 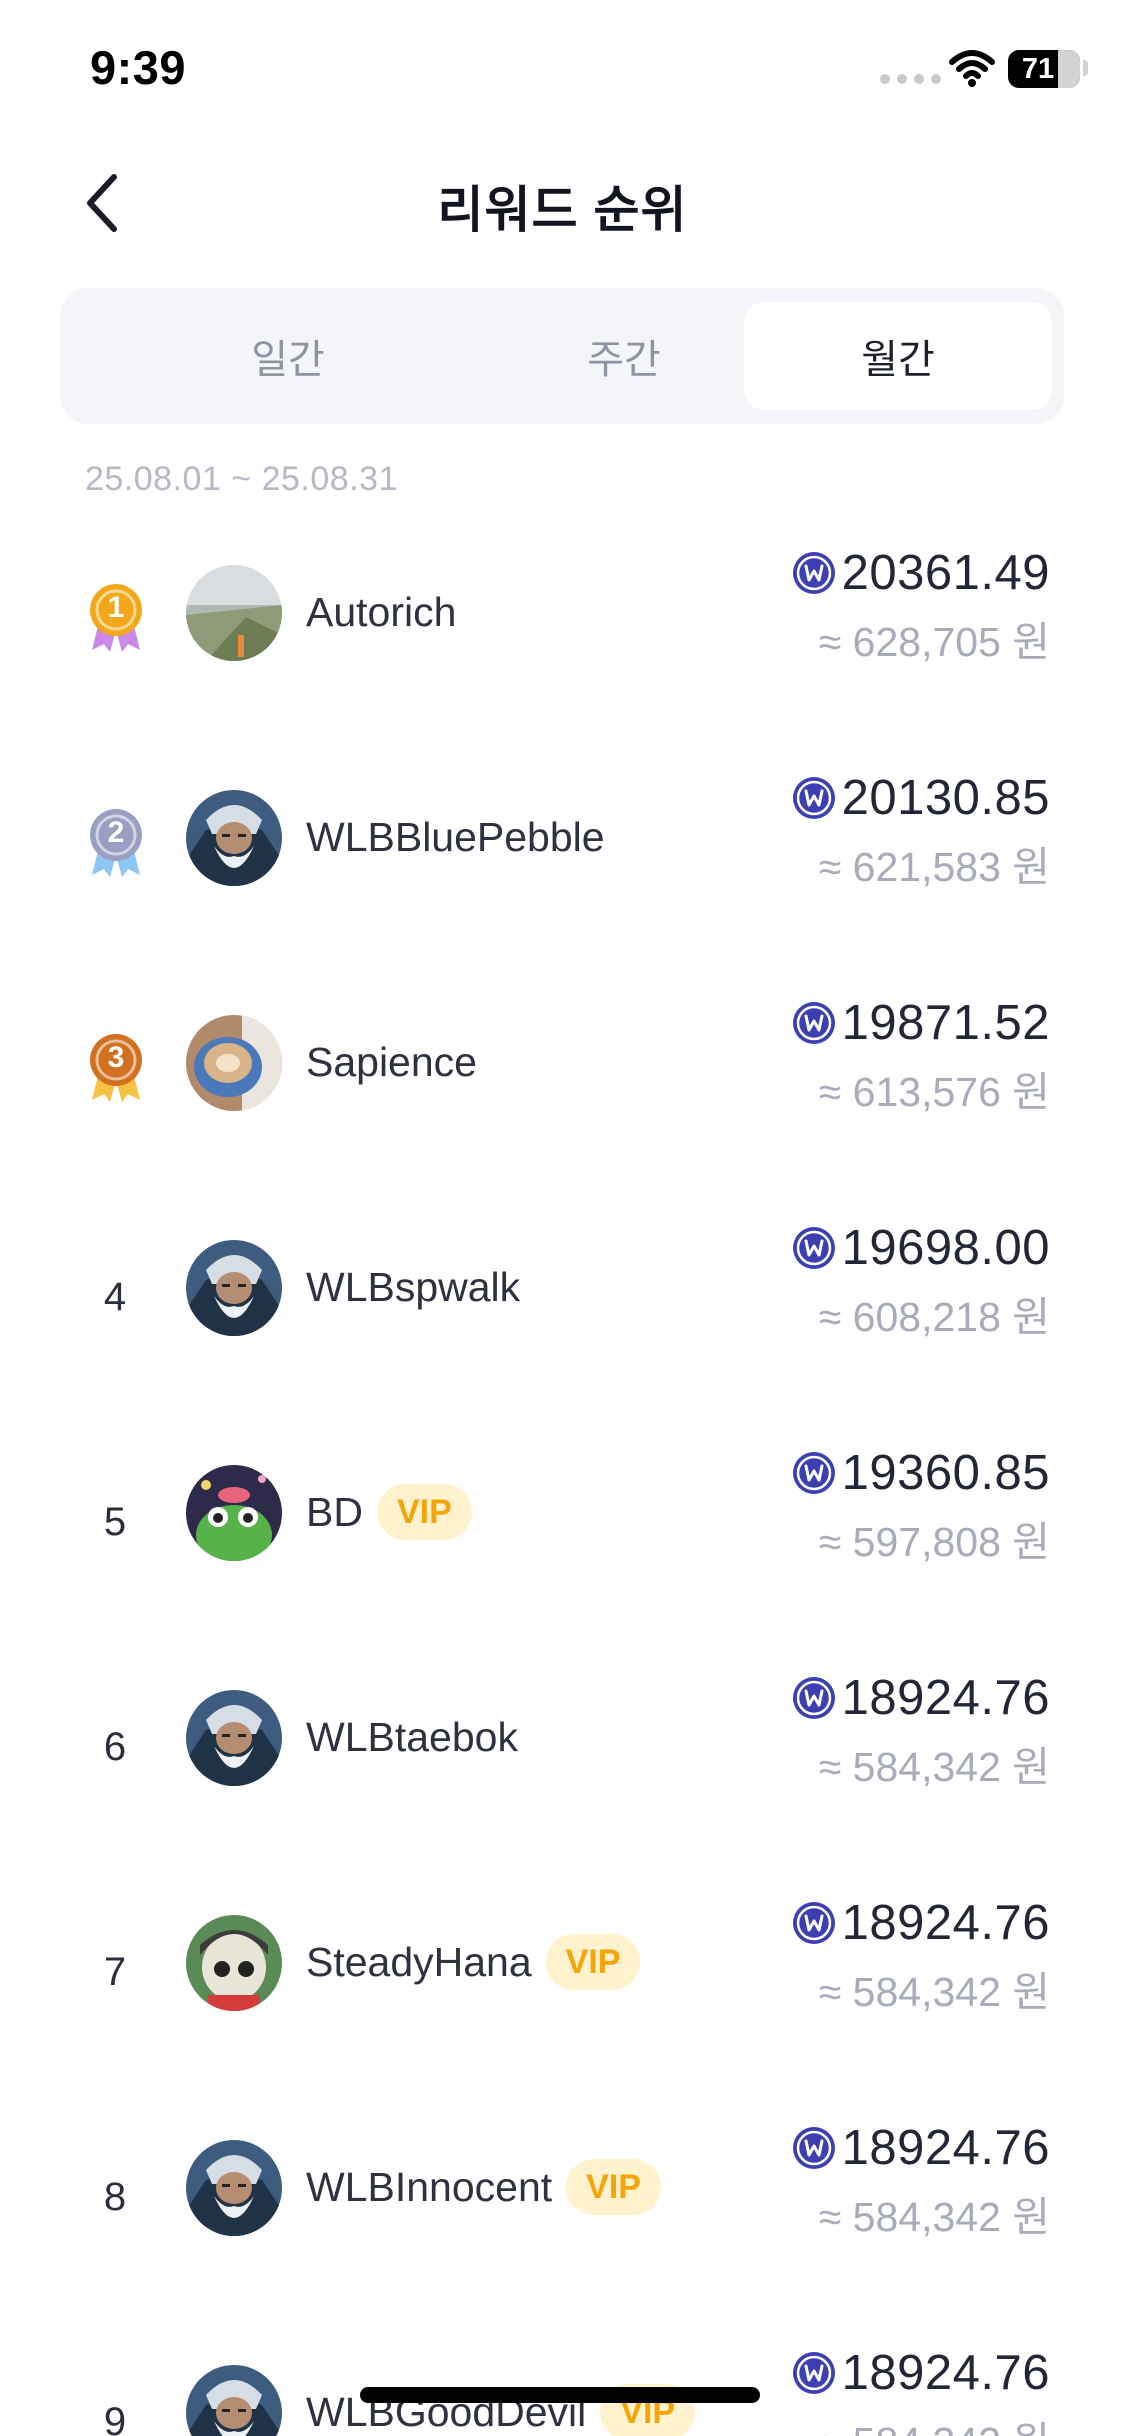 I want to click on username: WLBtaebok, so click(x=412, y=1736).